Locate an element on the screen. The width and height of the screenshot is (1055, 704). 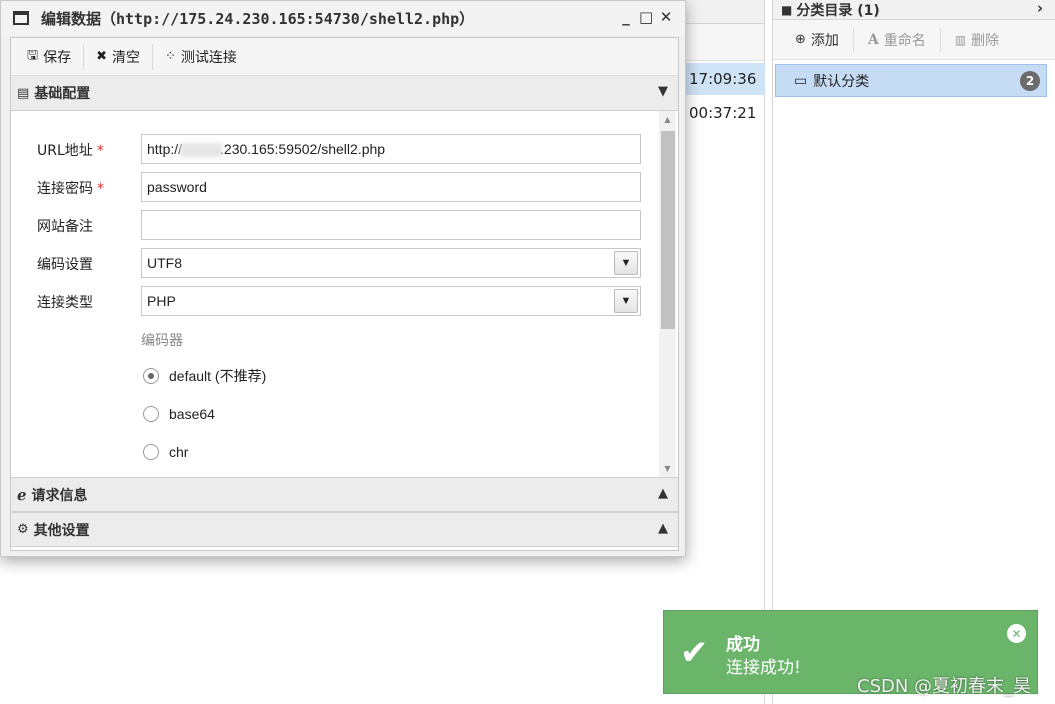
encoder-label: 编码器 is located at coordinates (162, 341).